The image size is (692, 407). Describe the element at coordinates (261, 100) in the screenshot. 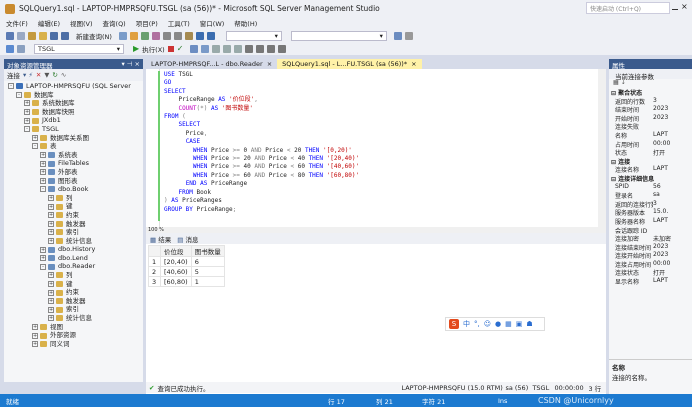

I see `code-line: PriceRange AS '价位段',` at that location.